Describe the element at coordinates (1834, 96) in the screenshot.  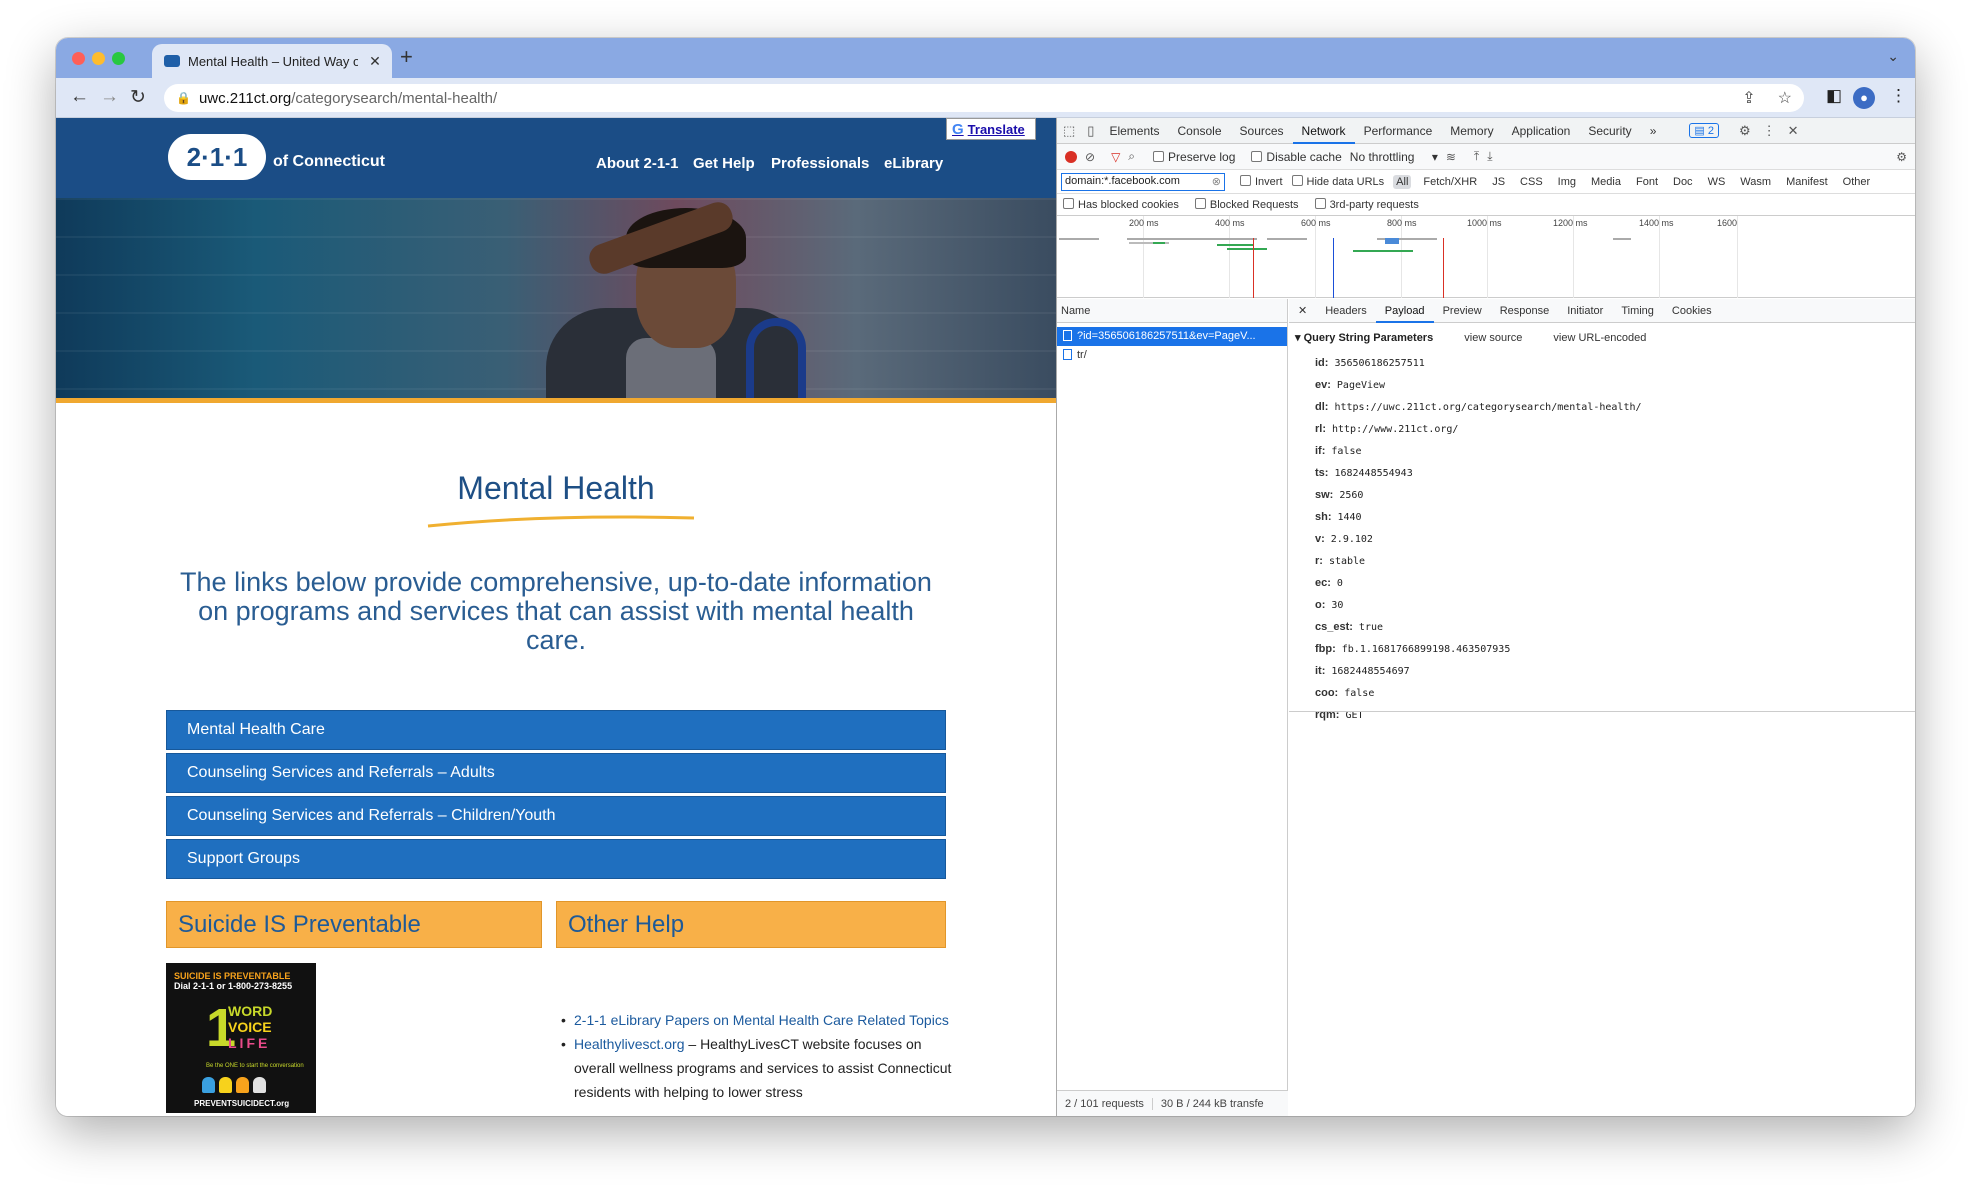
I see `side-panel-icon: ◧` at that location.